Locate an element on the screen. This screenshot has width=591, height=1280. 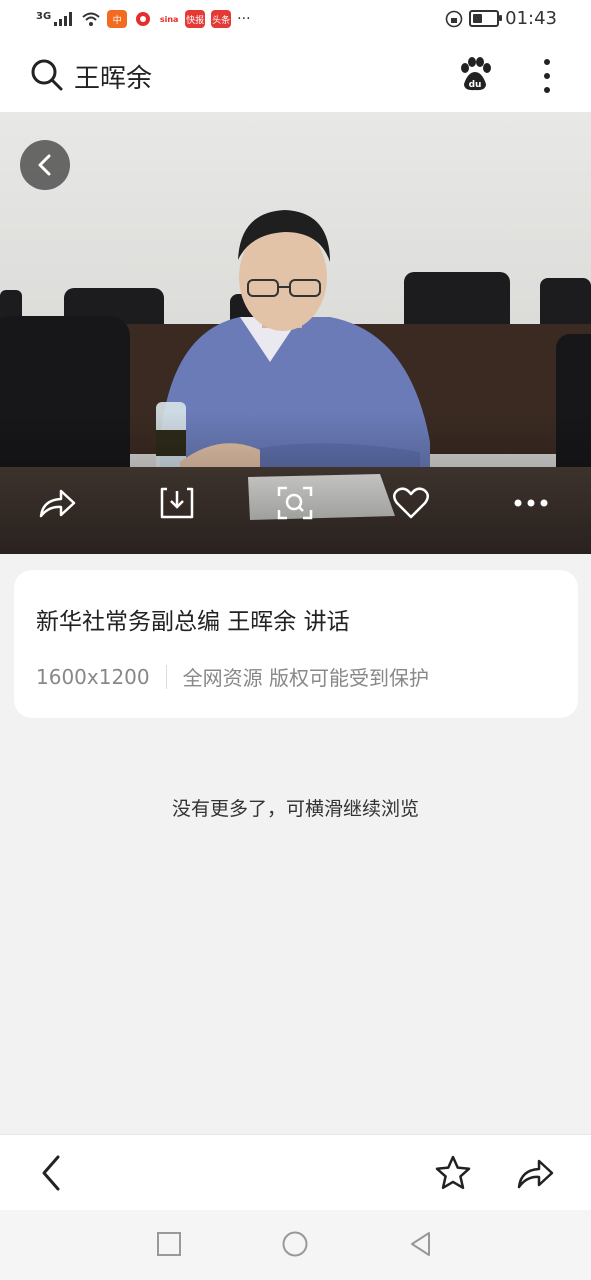
more-vertical-icon is located at coordinates (547, 76).